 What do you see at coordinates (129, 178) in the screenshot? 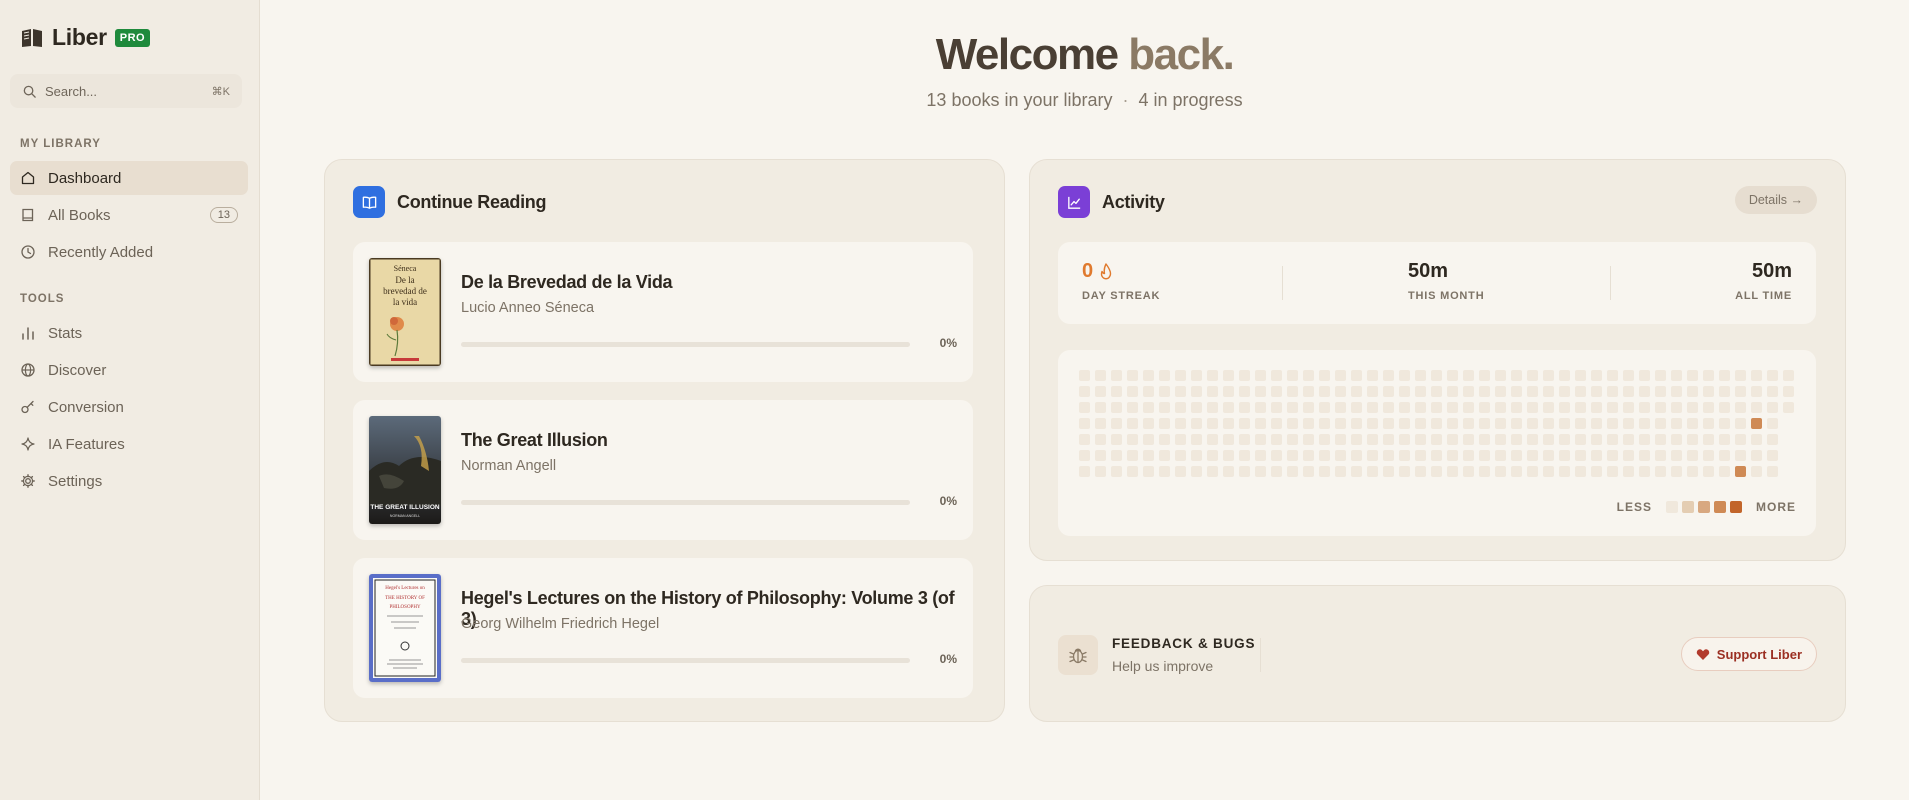
I see `sidebar-item-dashboard: Dashboard` at bounding box center [129, 178].